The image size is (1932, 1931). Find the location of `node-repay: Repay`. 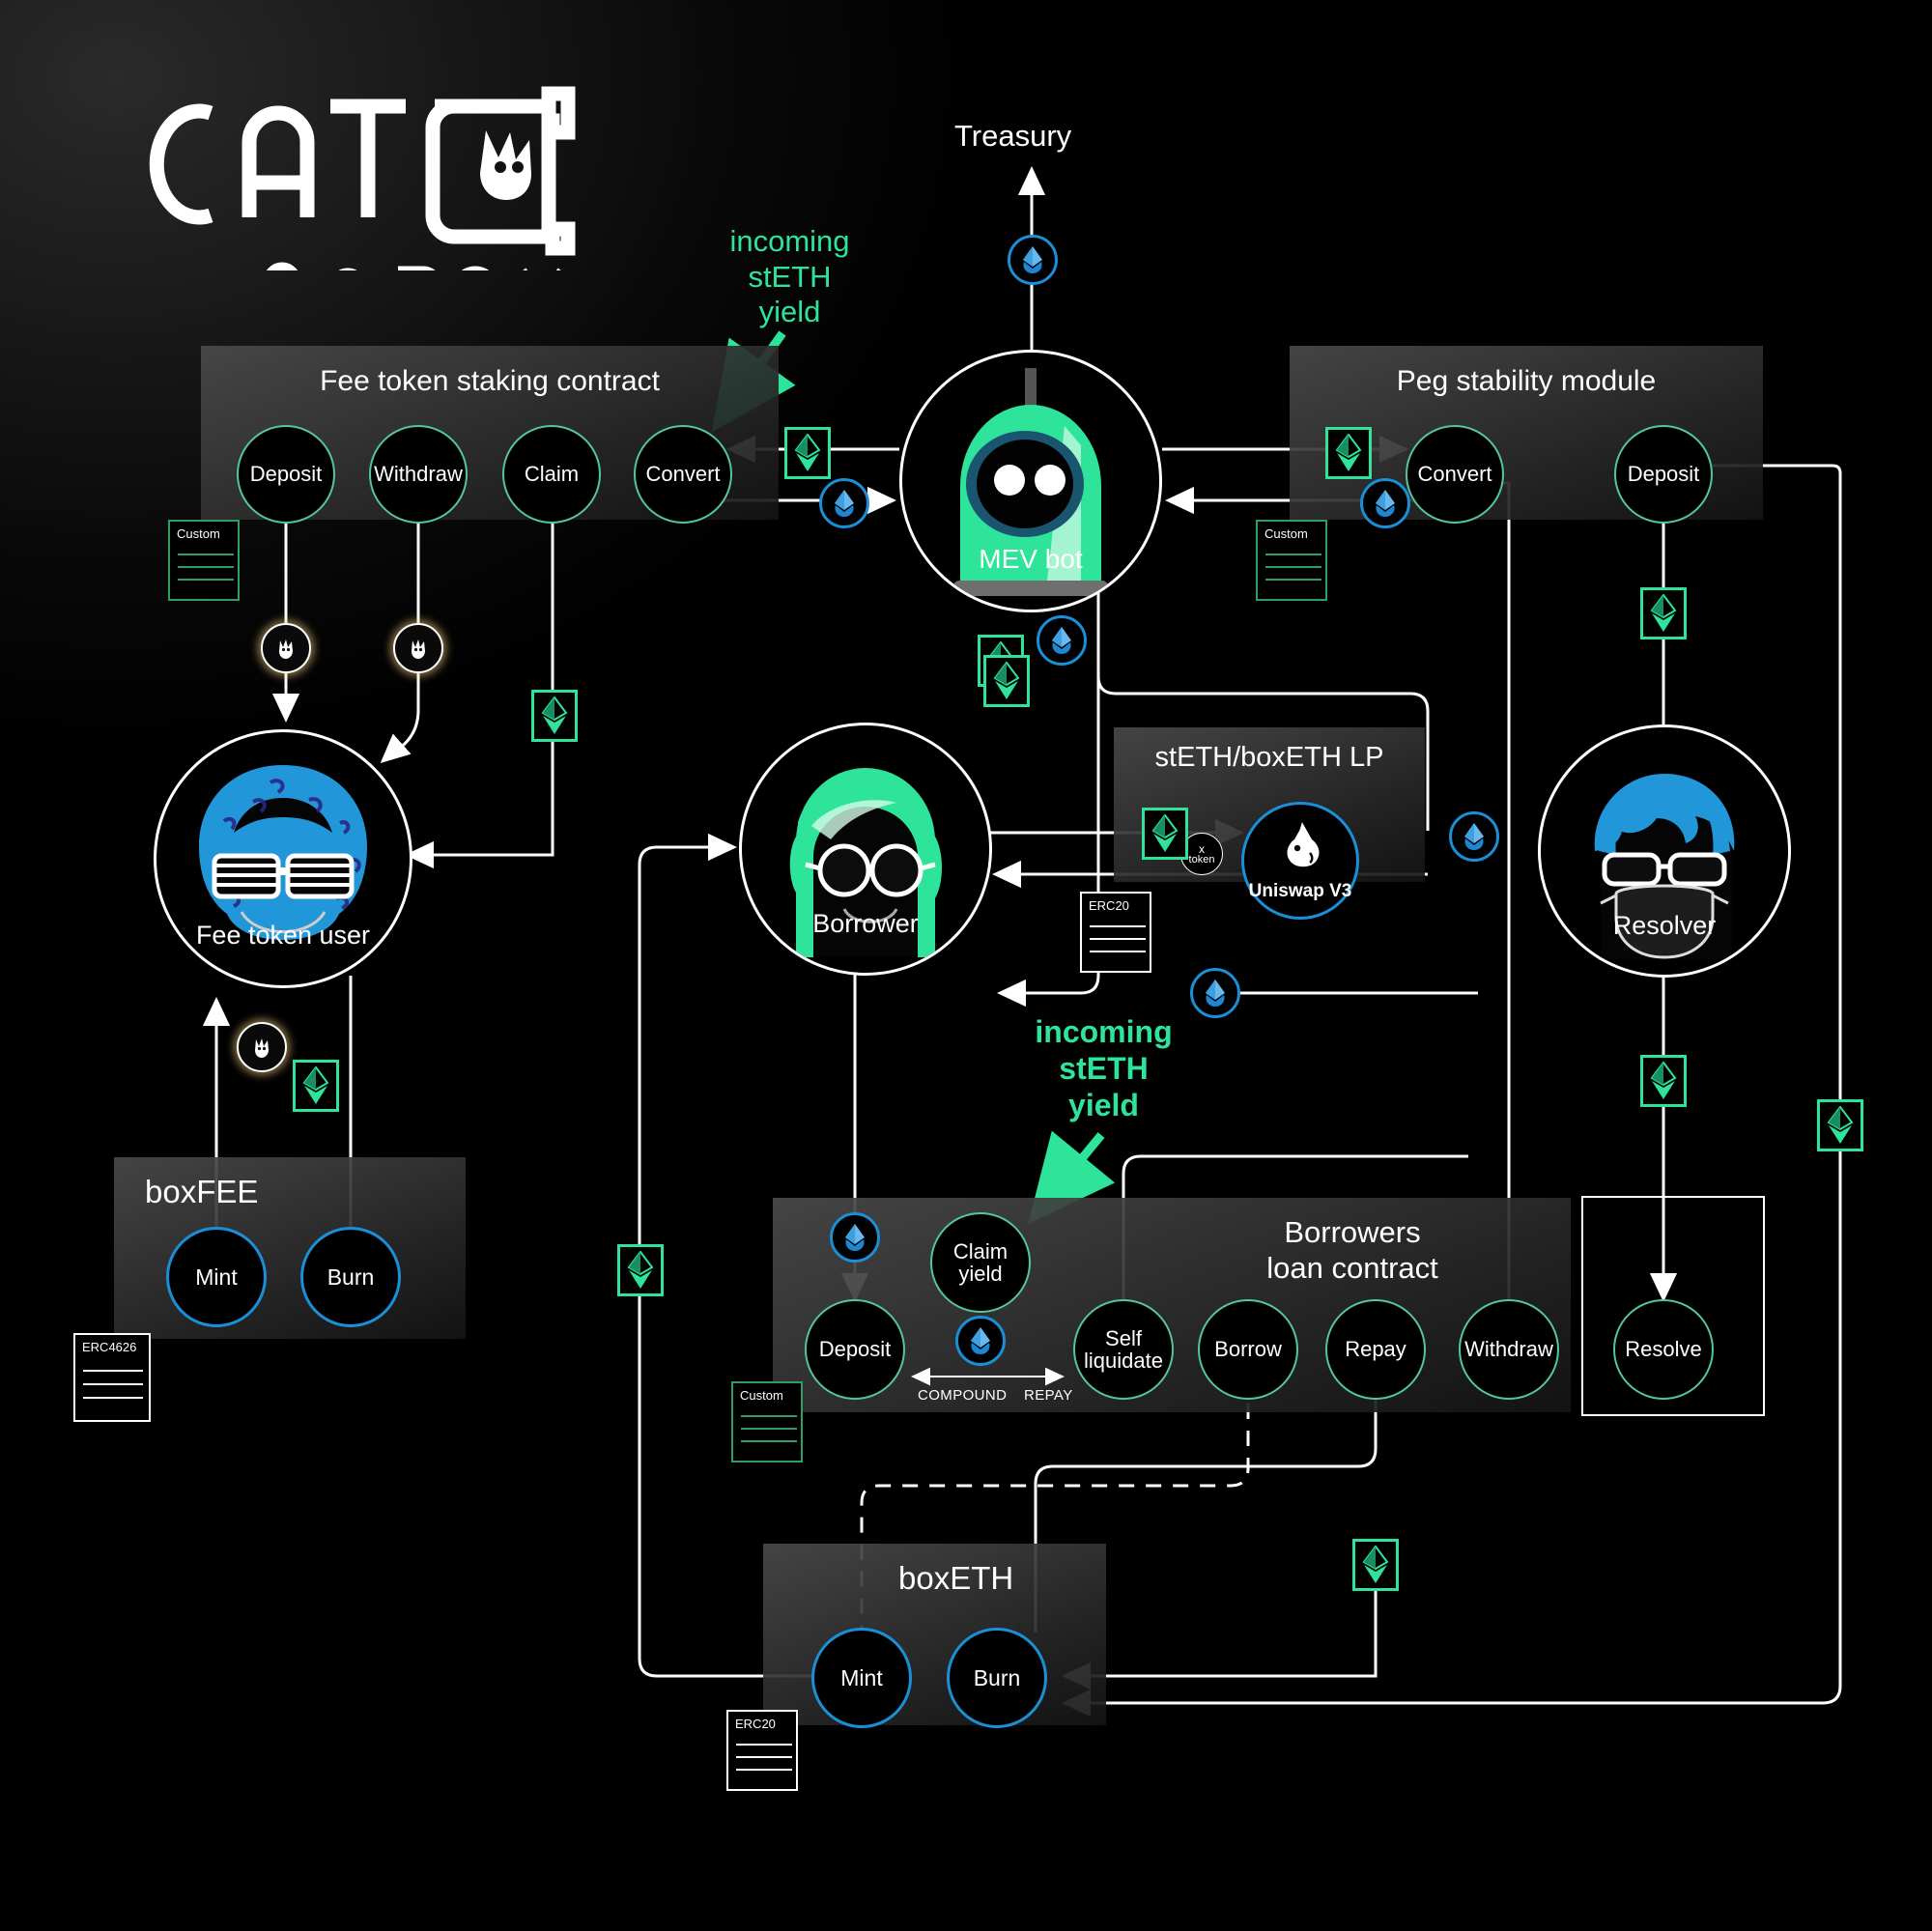

node-repay: Repay is located at coordinates (1375, 1349).